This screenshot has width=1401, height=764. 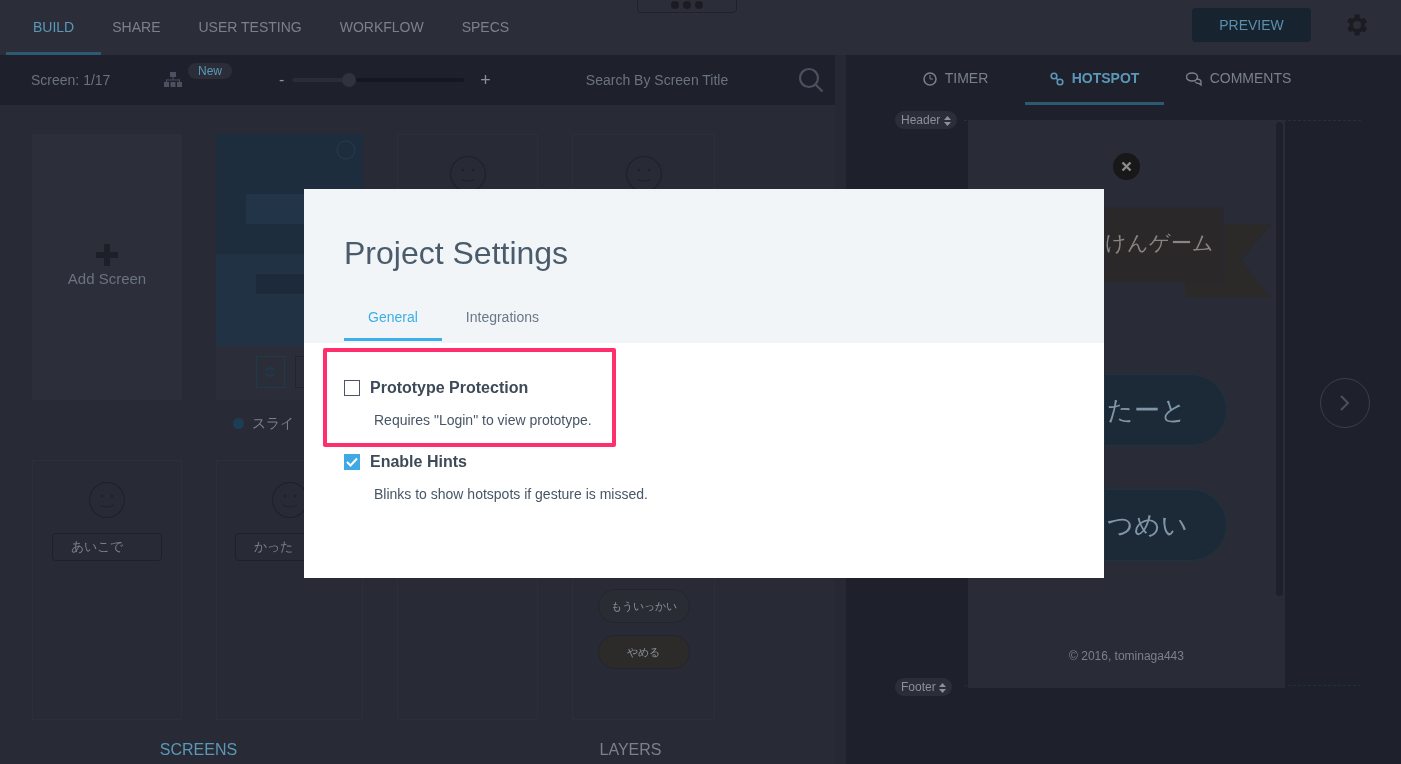 What do you see at coordinates (926, 120) in the screenshot?
I see `header-dropdown: Header` at bounding box center [926, 120].